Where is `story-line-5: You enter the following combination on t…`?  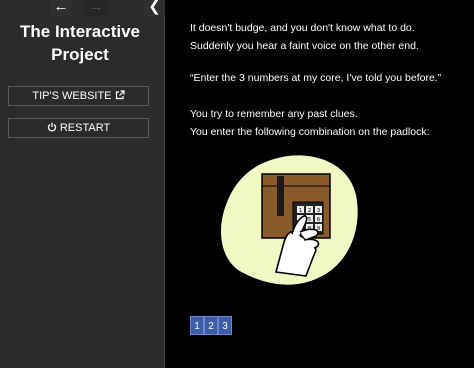
story-line-5: You enter the following combination on t… is located at coordinates (310, 132).